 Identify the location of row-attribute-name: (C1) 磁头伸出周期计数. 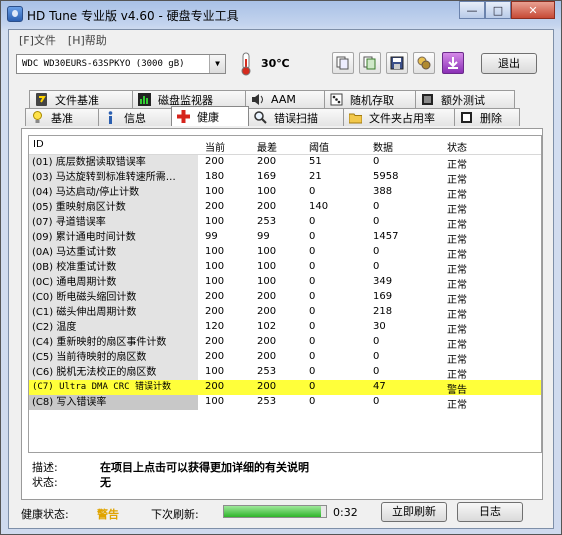
(113, 312).